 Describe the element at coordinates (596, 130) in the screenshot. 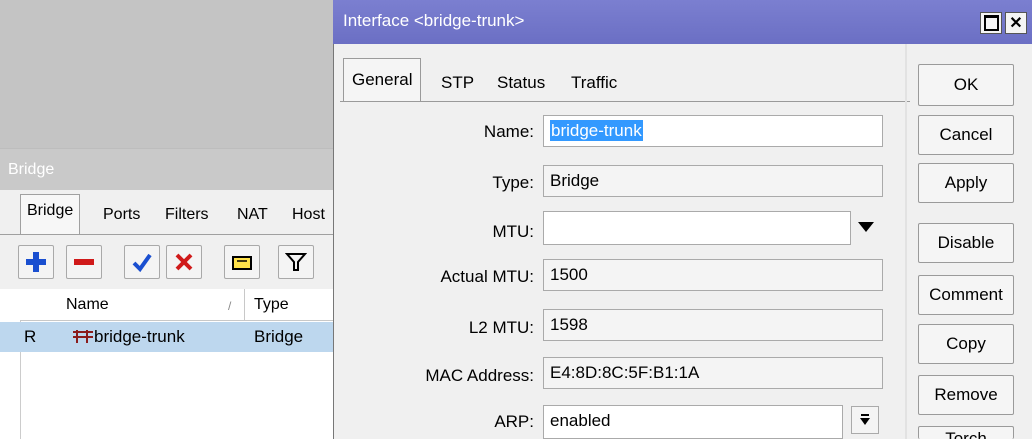

I see `name-value: bridge-trunk` at that location.